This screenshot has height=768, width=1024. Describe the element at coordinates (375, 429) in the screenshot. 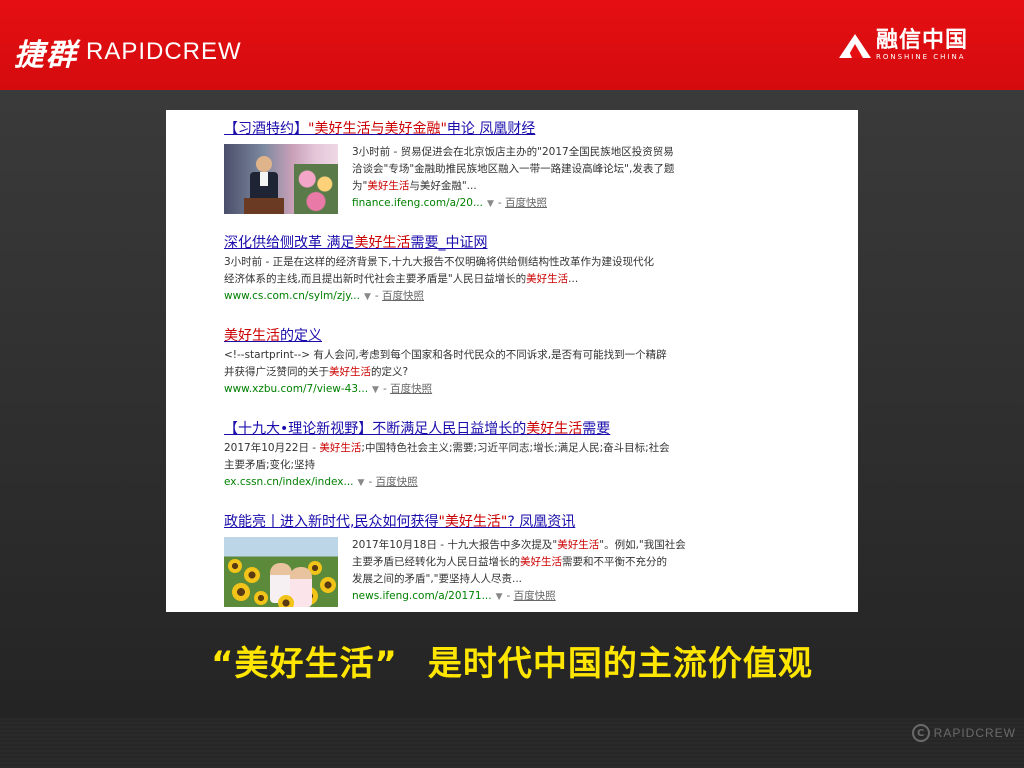

I see `title-part: 【十九大•理论新视野】不断满足人民日益增长的` at that location.